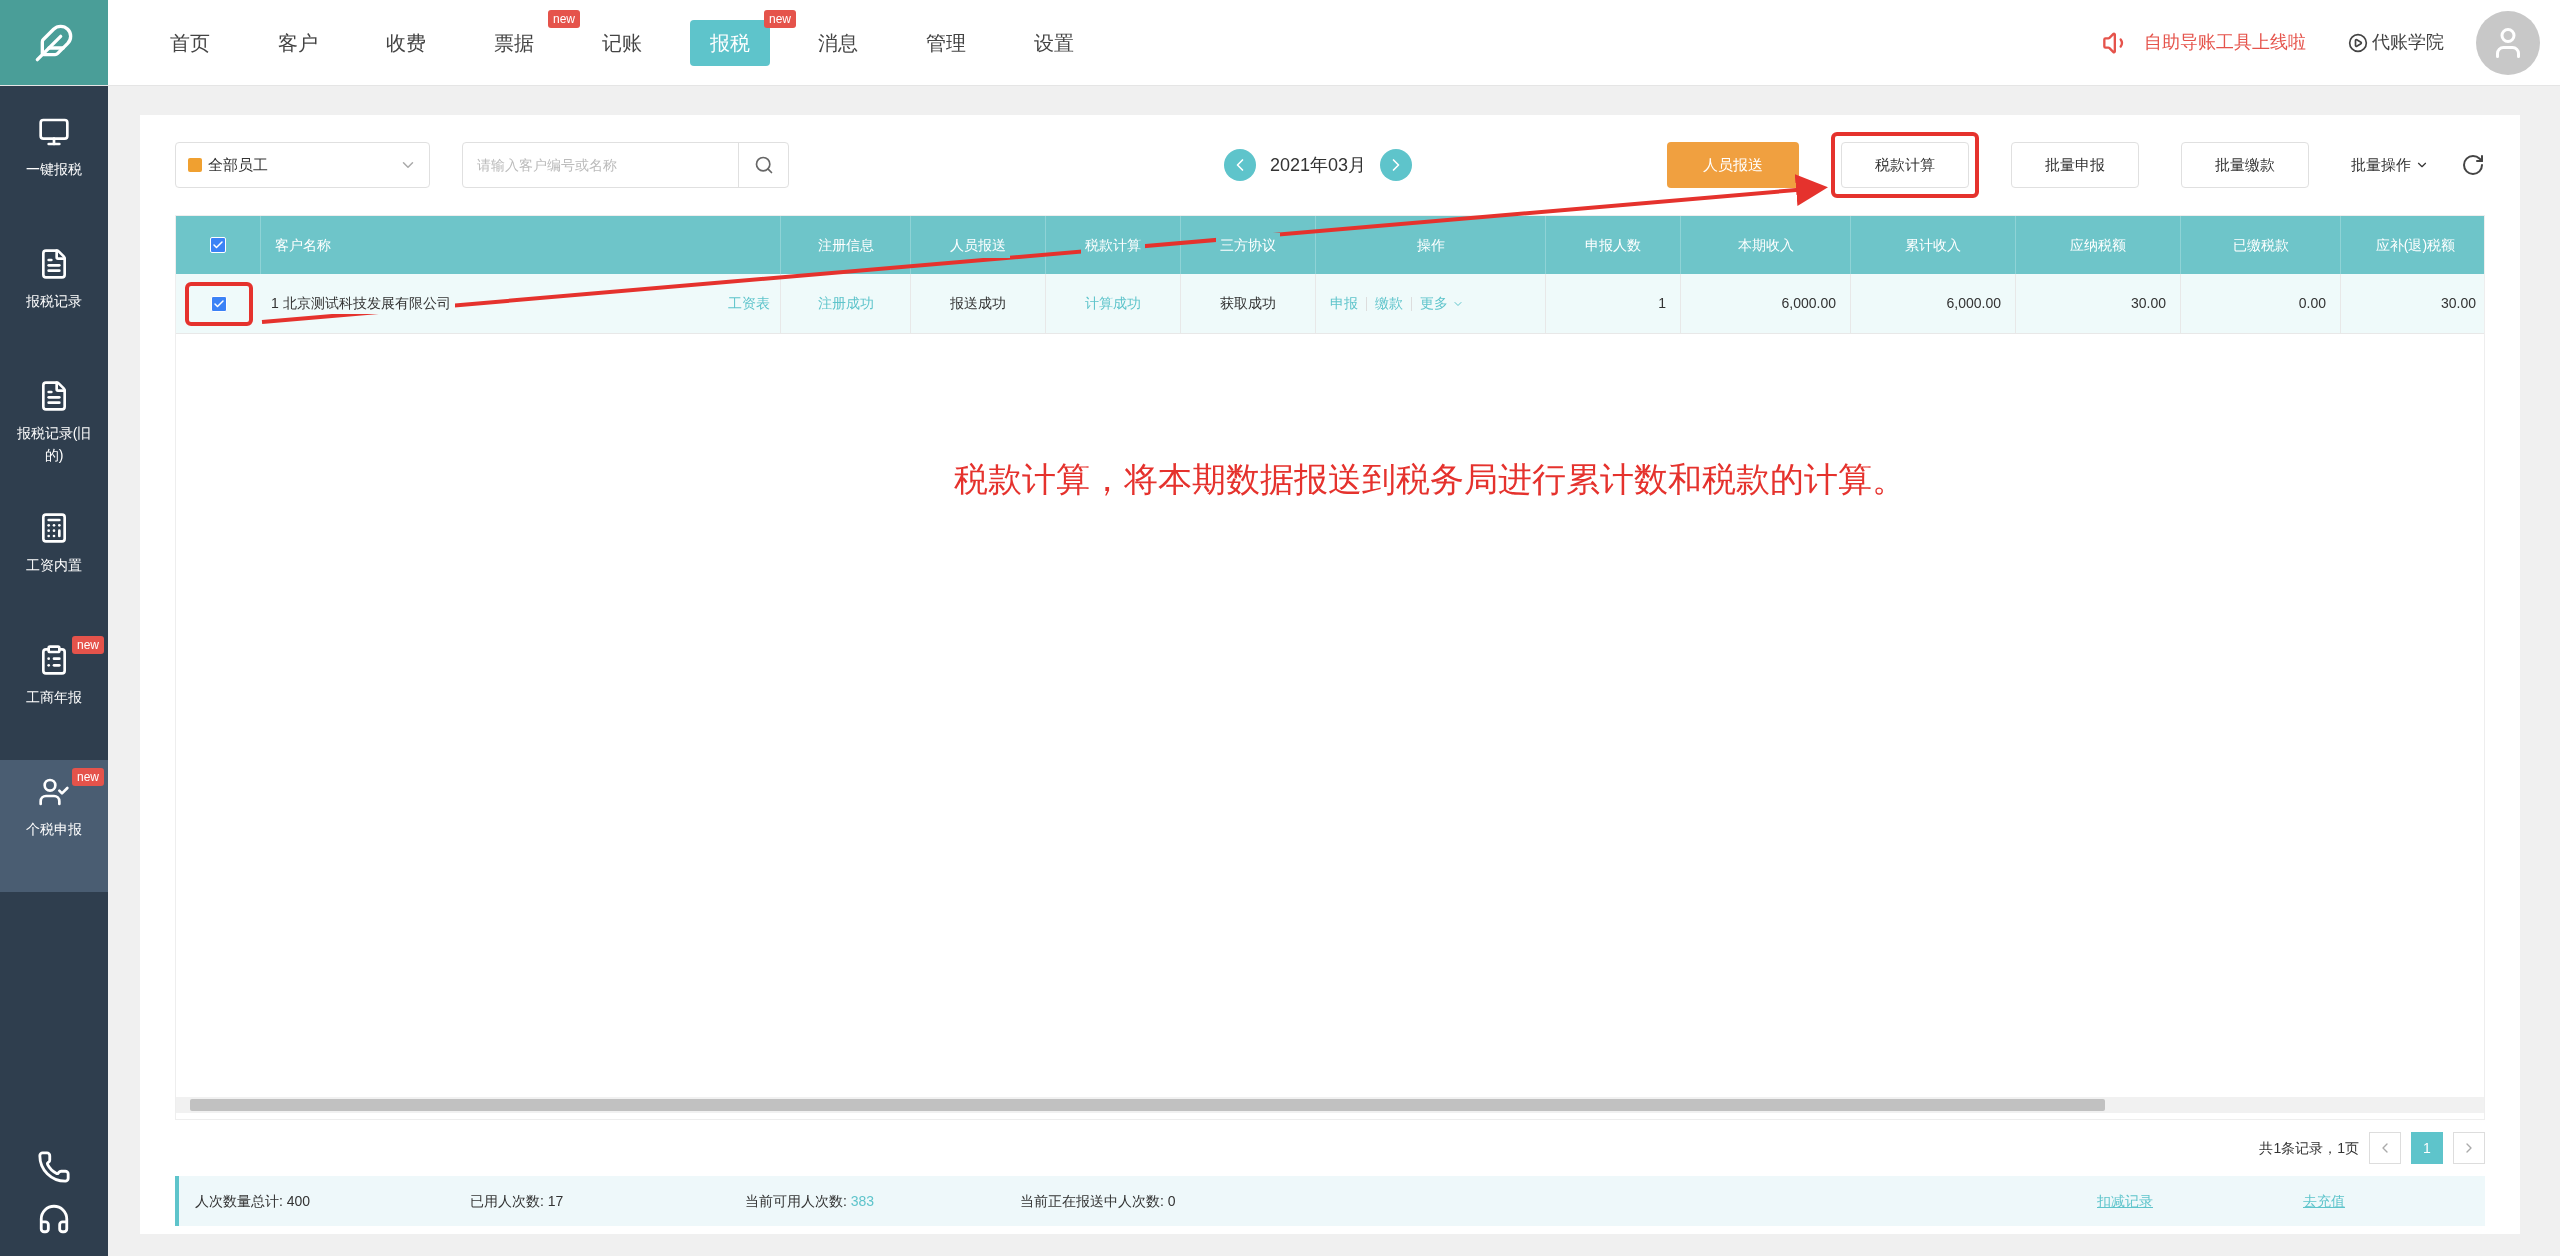  Describe the element at coordinates (763, 165) in the screenshot. I see `search-icon` at that location.